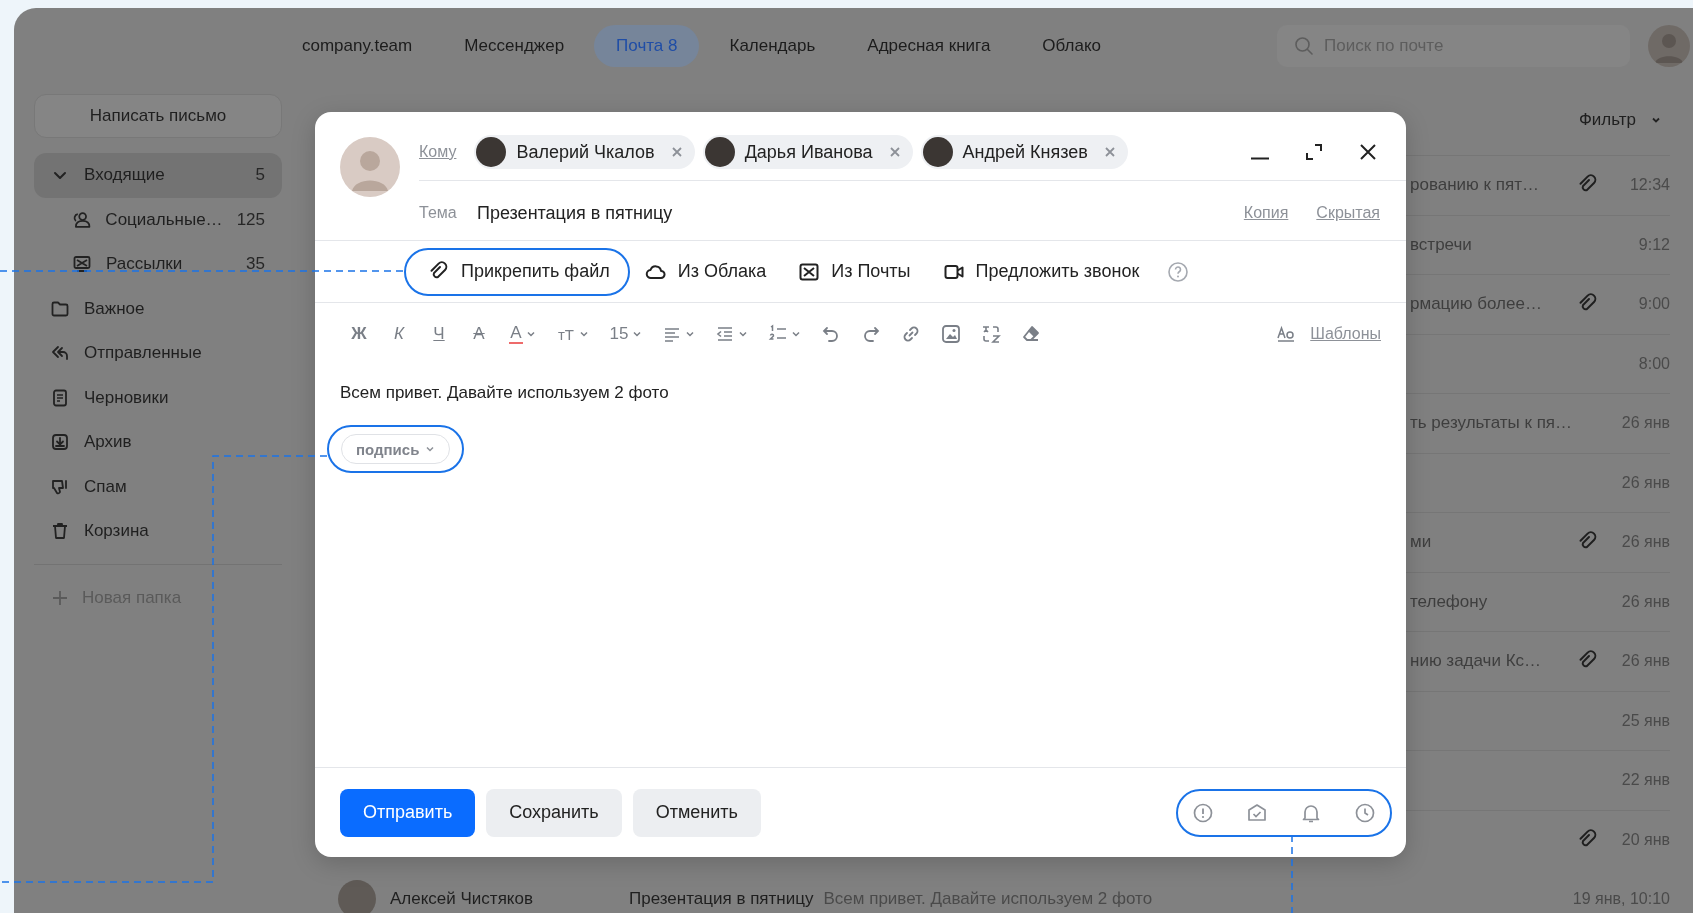  What do you see at coordinates (1449, 601) in the screenshot?
I see `message-preview: телефону` at bounding box center [1449, 601].